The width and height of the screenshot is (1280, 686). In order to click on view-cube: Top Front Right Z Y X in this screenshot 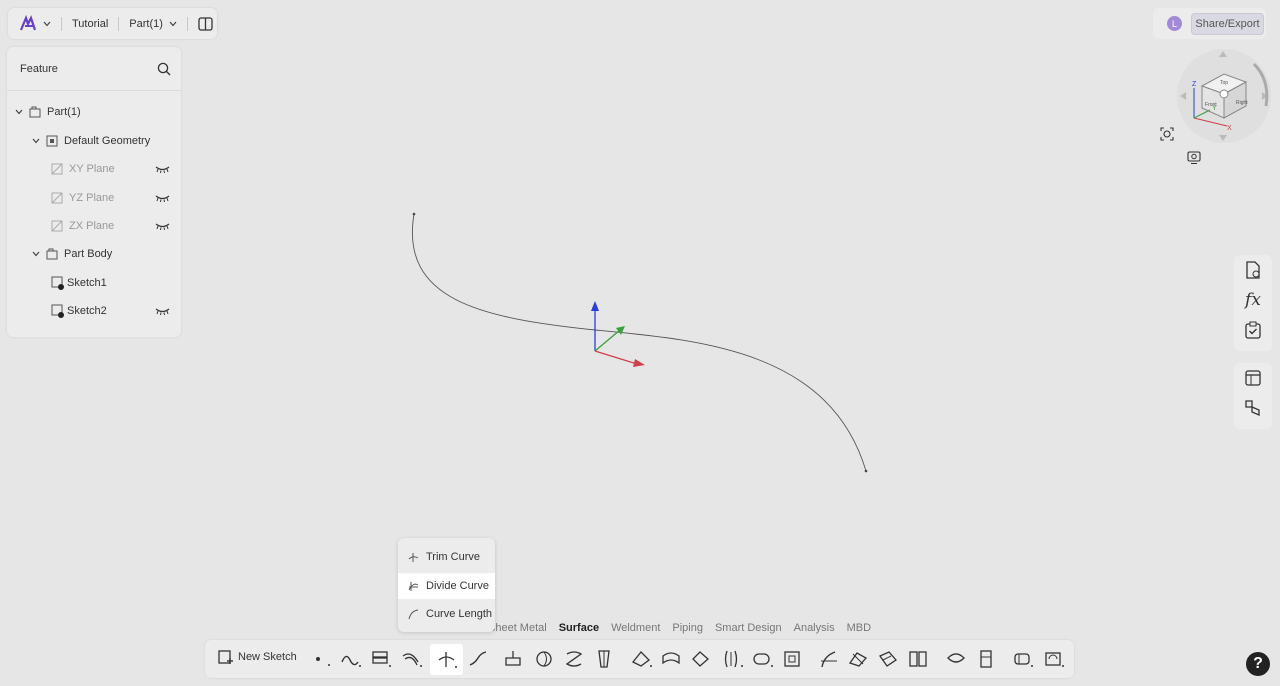, I will do `click(1222, 96)`.